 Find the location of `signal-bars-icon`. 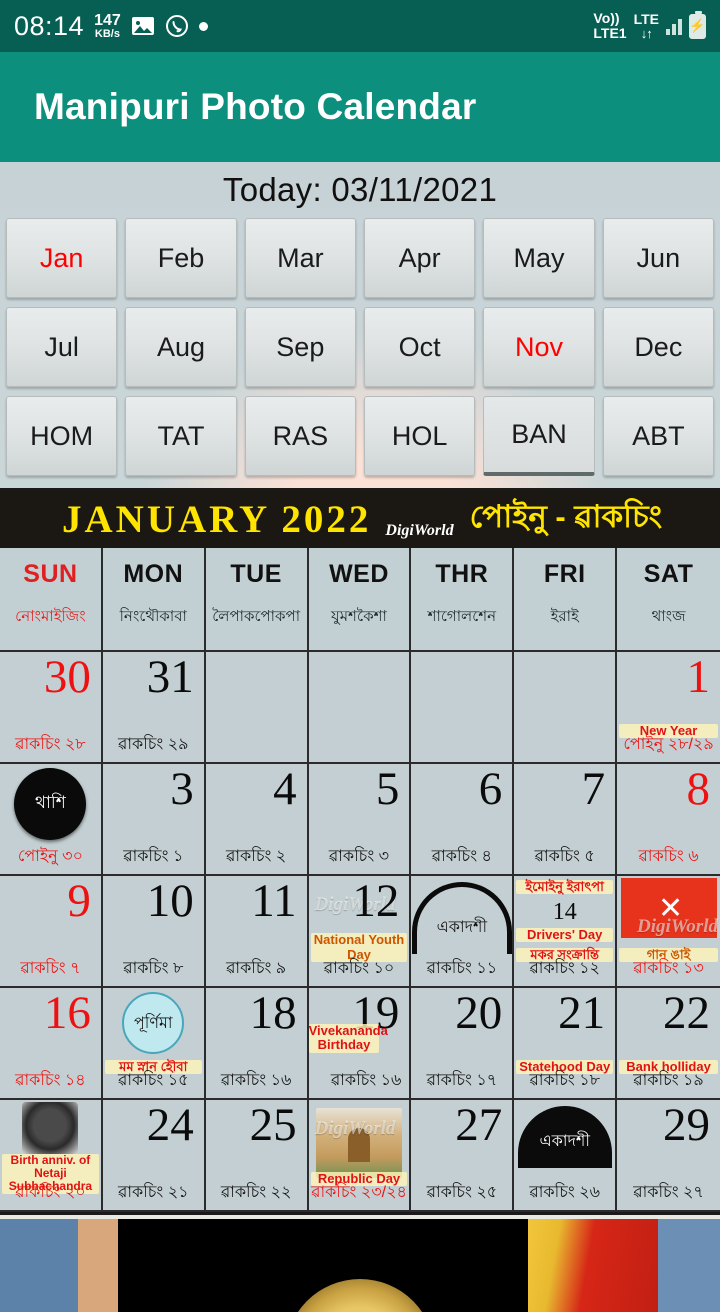

signal-bars-icon is located at coordinates (674, 26).